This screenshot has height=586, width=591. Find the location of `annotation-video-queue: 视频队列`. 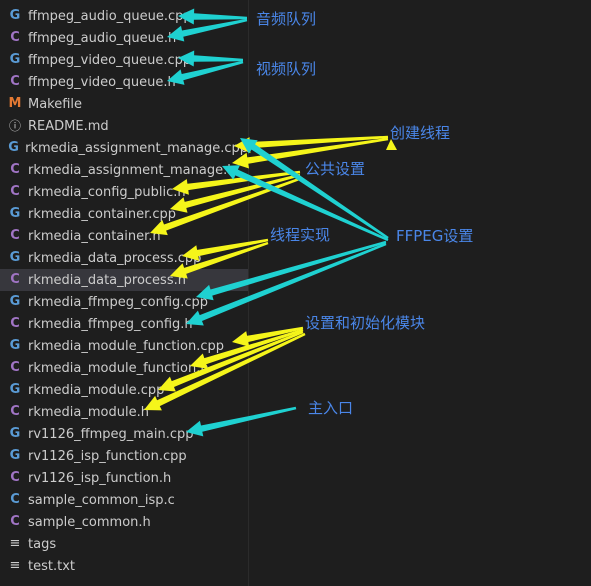

annotation-video-queue: 视频队列 is located at coordinates (286, 69).